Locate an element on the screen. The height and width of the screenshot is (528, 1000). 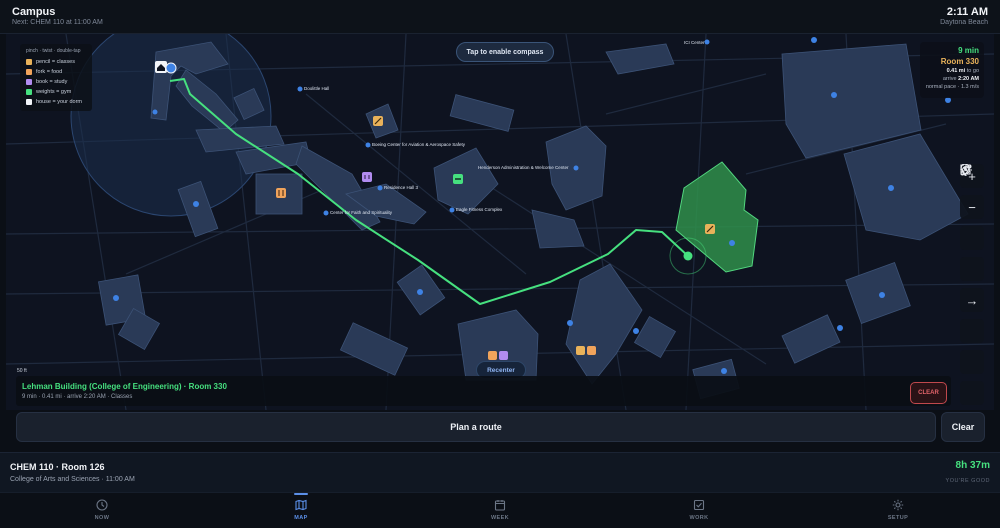
bottom-nav: NOW MAP WEEK WORK SETUP is located at coordinates (500, 510).